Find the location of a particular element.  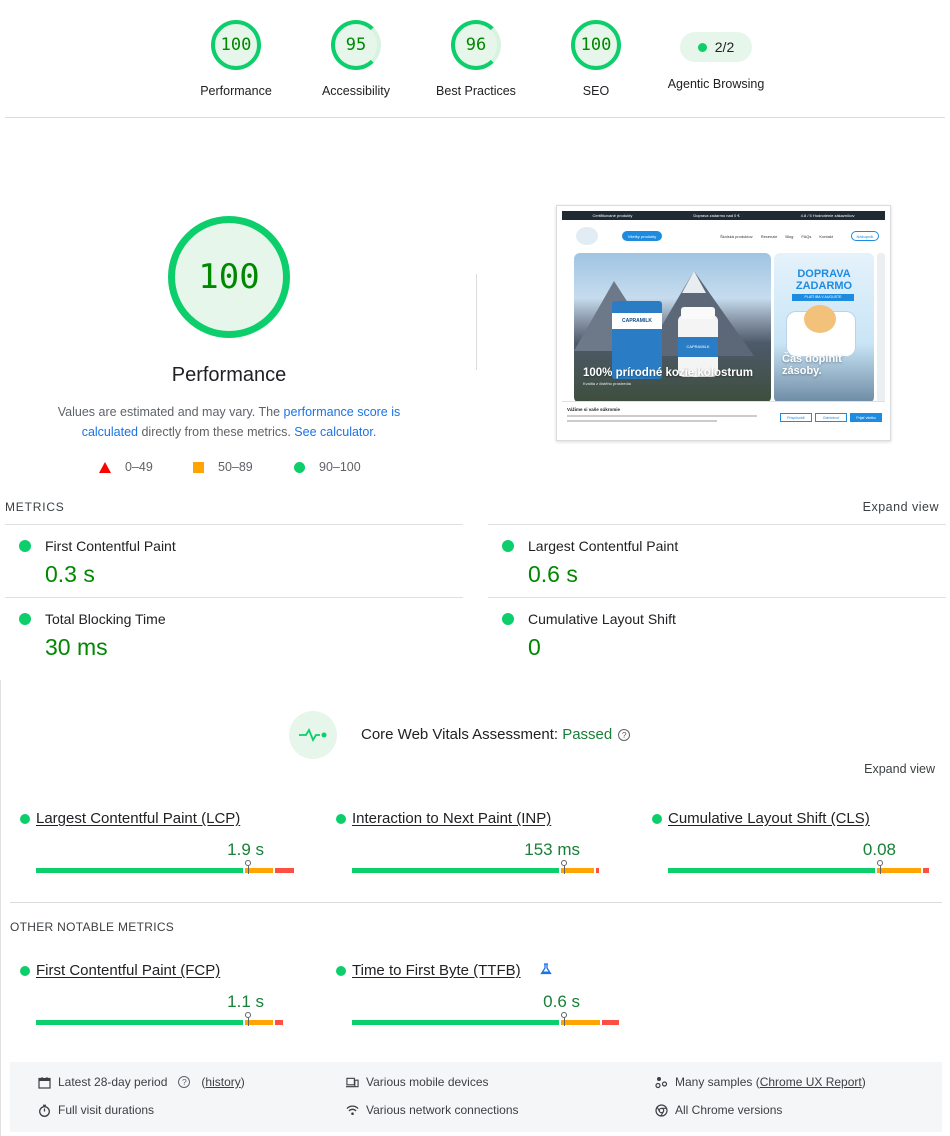

gauge-best-practices-label: Best Practices is located at coordinates (476, 91).